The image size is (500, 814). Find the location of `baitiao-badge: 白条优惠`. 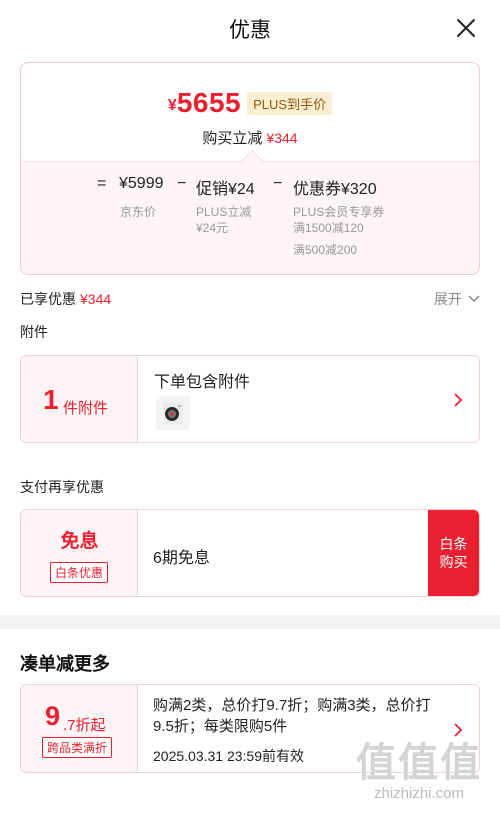

baitiao-badge: 白条优惠 is located at coordinates (79, 572).